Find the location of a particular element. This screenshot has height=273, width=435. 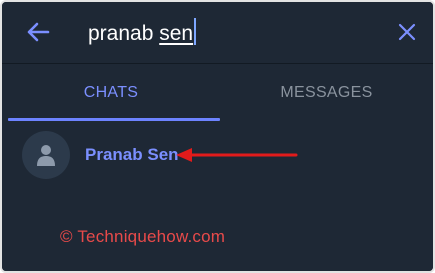

watermark: © Techniquehow.com is located at coordinates (143, 236).